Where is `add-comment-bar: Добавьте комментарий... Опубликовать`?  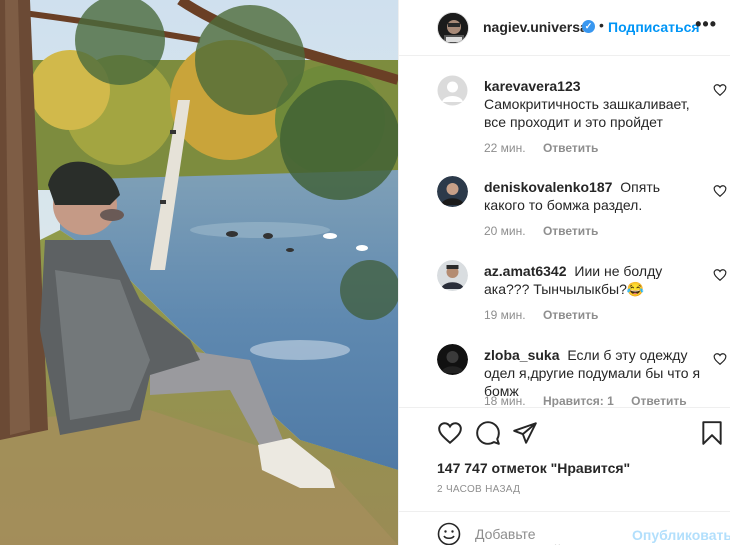
add-comment-bar: Добавьте комментарий... Опубликовать is located at coordinates (564, 528).